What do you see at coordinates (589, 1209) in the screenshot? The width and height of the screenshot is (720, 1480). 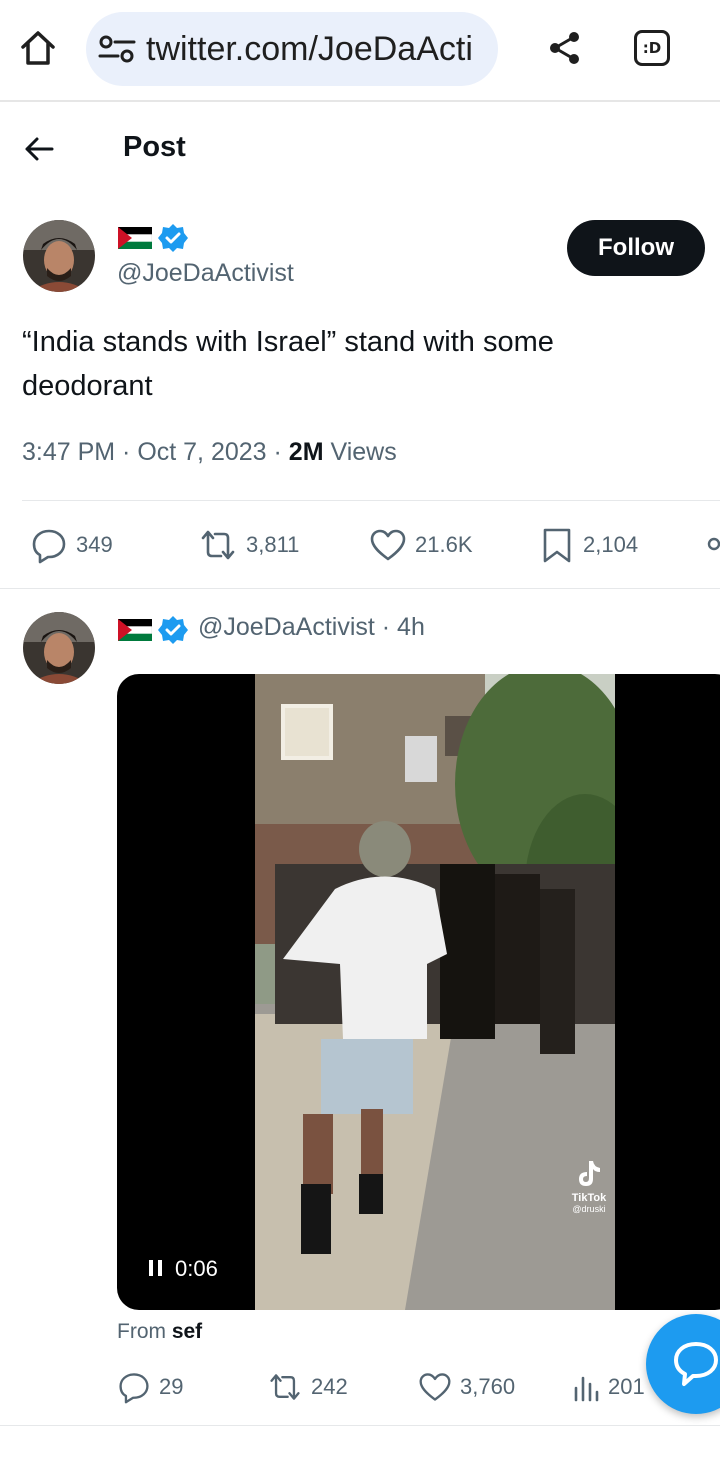 I see `tiktok-user: @druski` at bounding box center [589, 1209].